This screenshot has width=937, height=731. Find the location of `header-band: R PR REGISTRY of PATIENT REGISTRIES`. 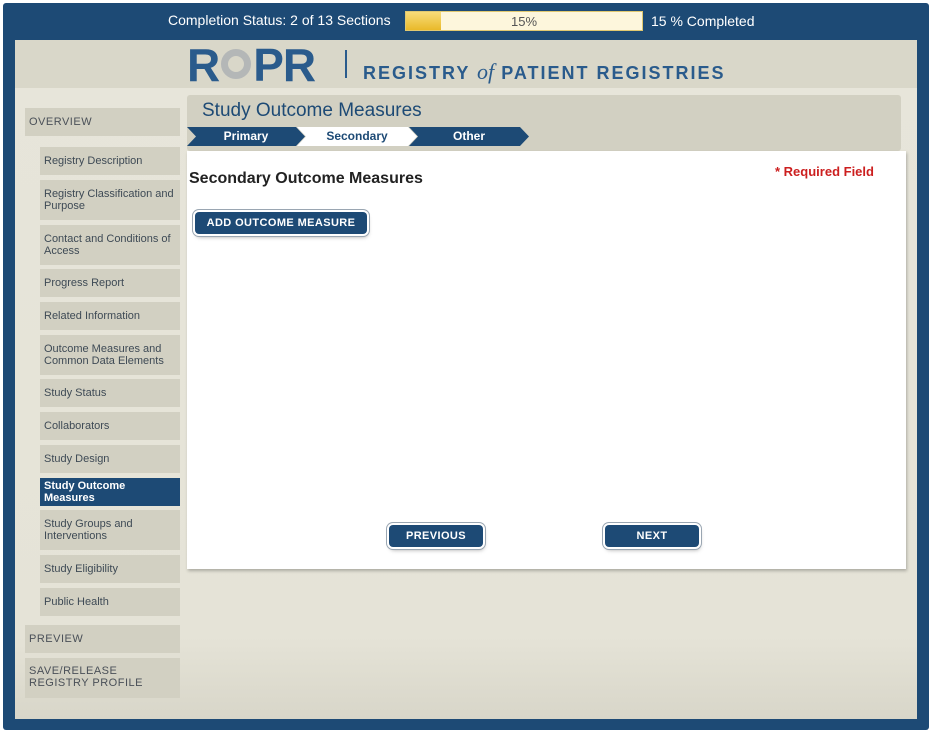

header-band: R PR REGISTRY of PATIENT REGISTRIES is located at coordinates (466, 64).